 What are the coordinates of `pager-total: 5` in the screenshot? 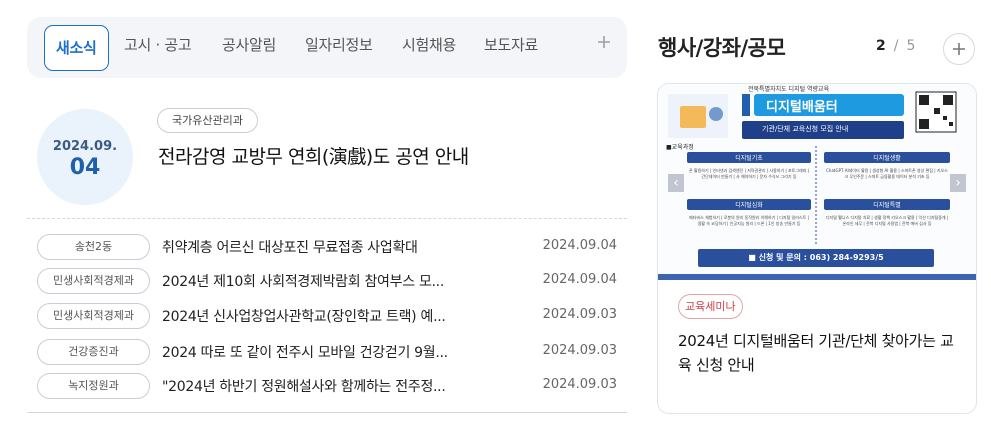 It's located at (911, 46).